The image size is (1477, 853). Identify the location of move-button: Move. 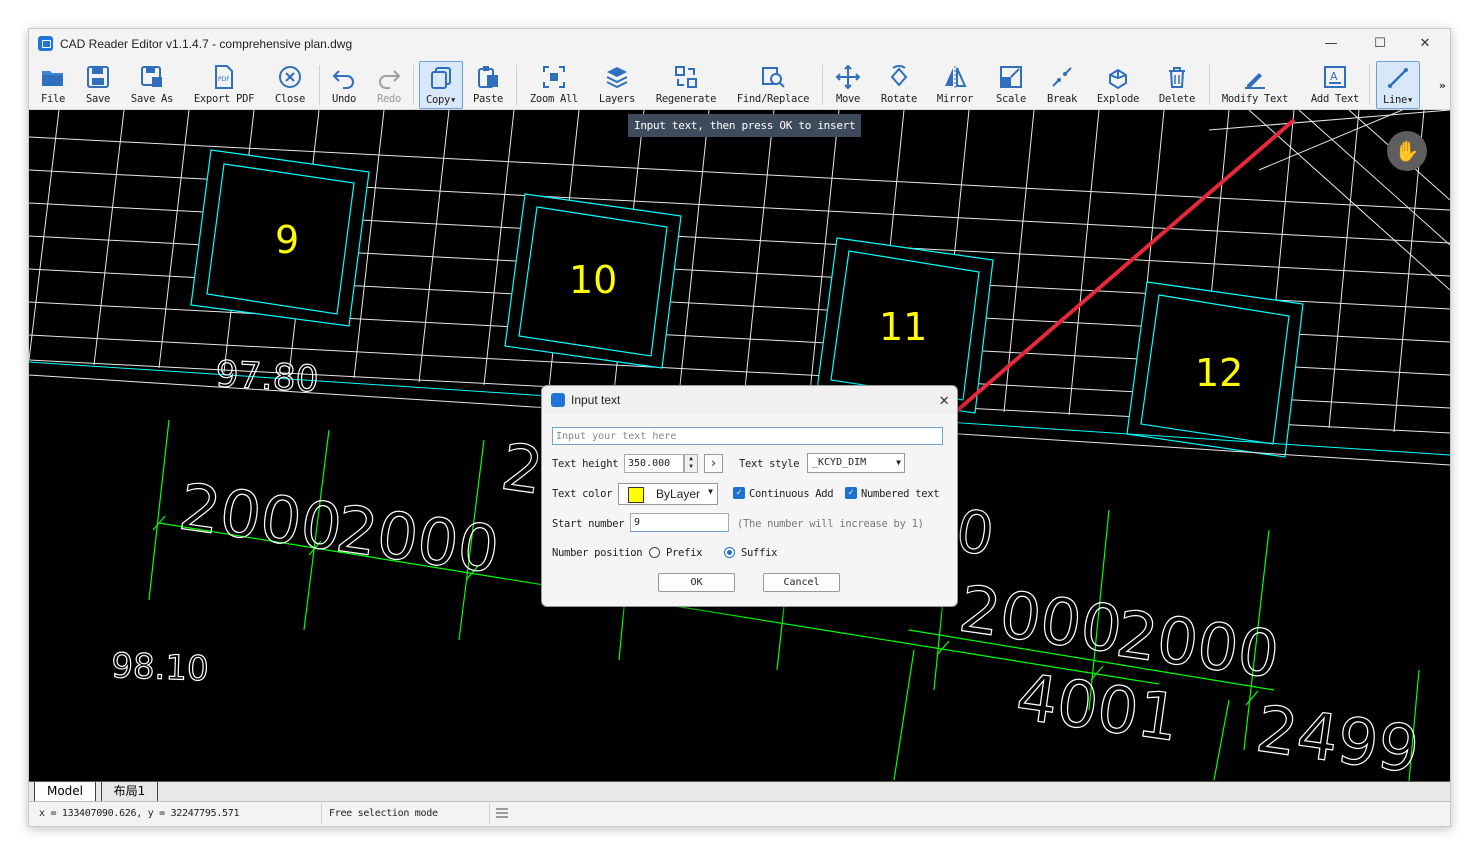
(848, 85).